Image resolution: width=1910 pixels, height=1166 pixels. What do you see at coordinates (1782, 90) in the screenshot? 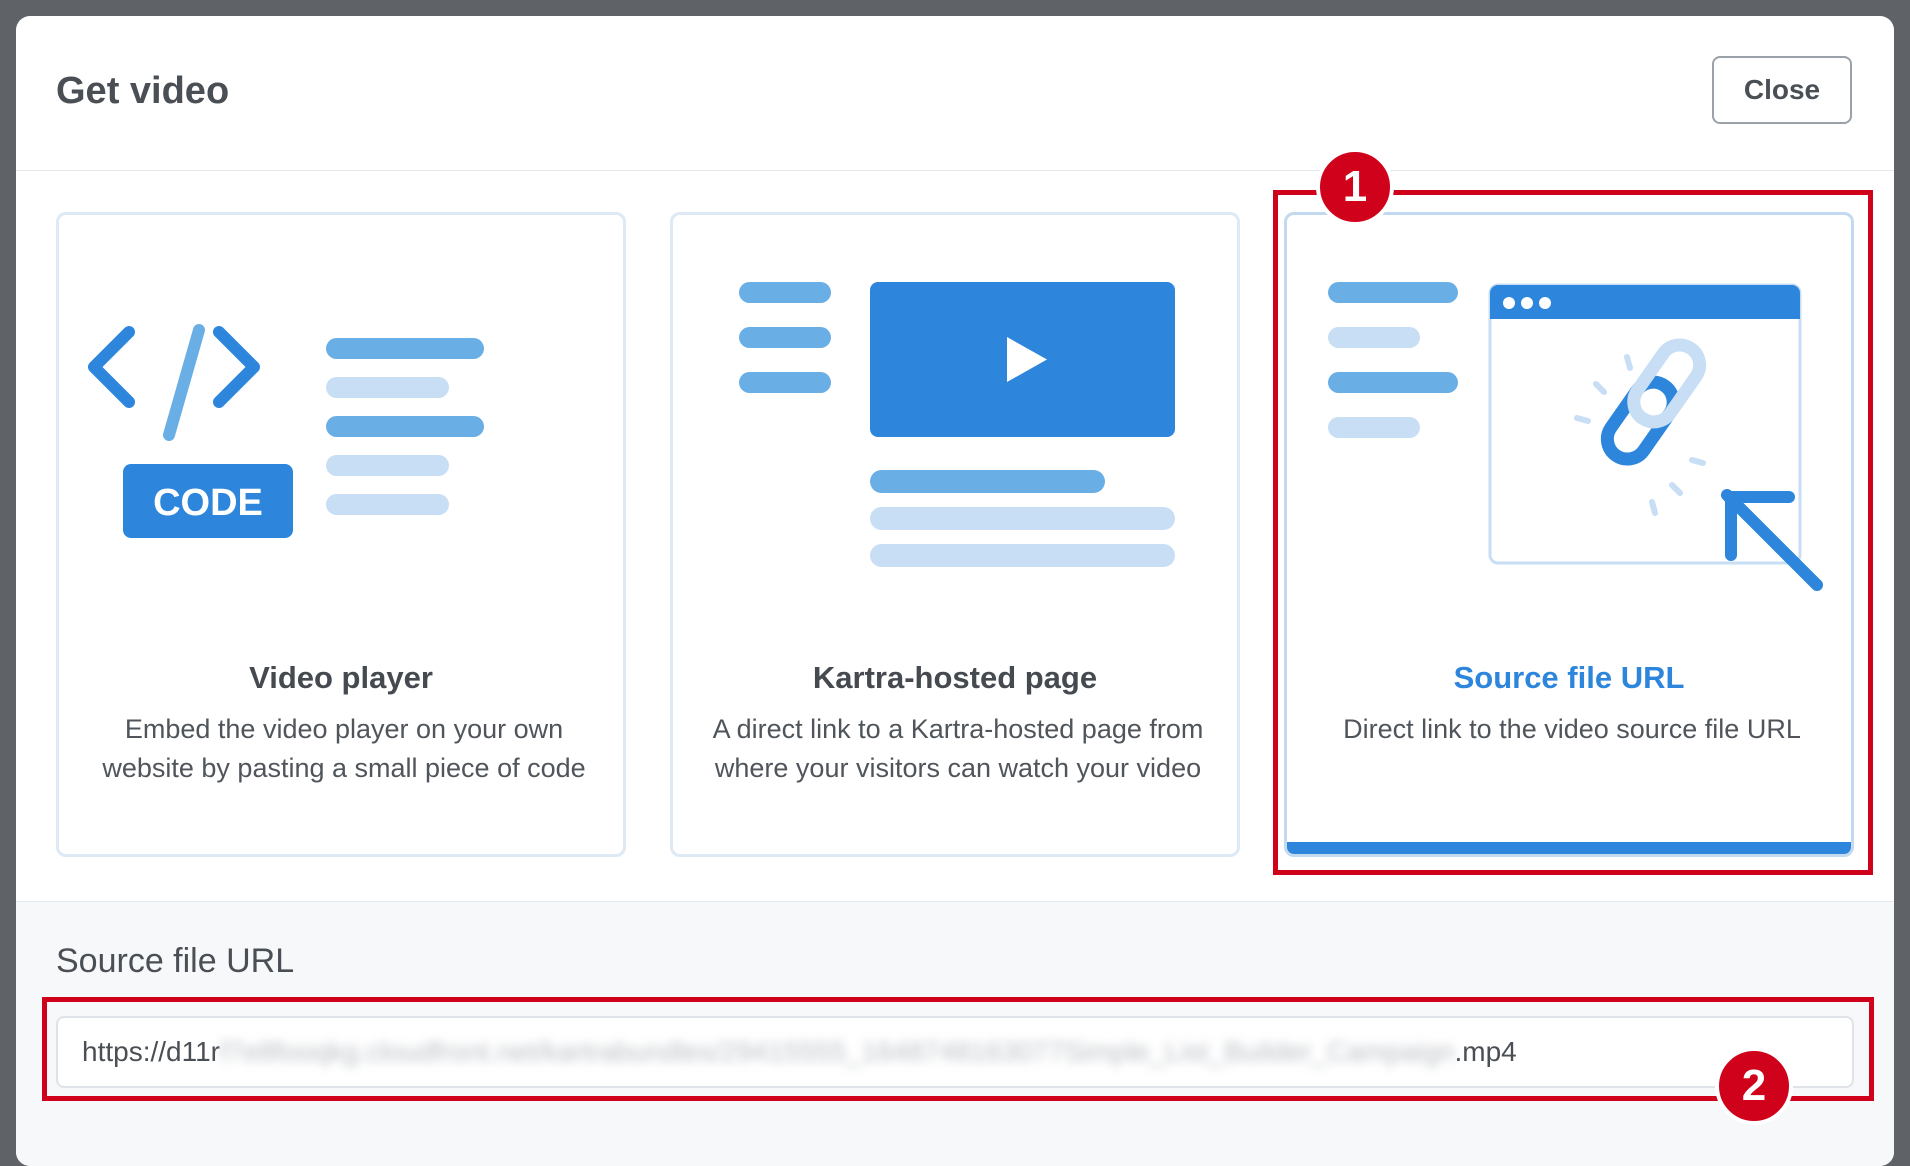
I see `close-button: Close` at bounding box center [1782, 90].